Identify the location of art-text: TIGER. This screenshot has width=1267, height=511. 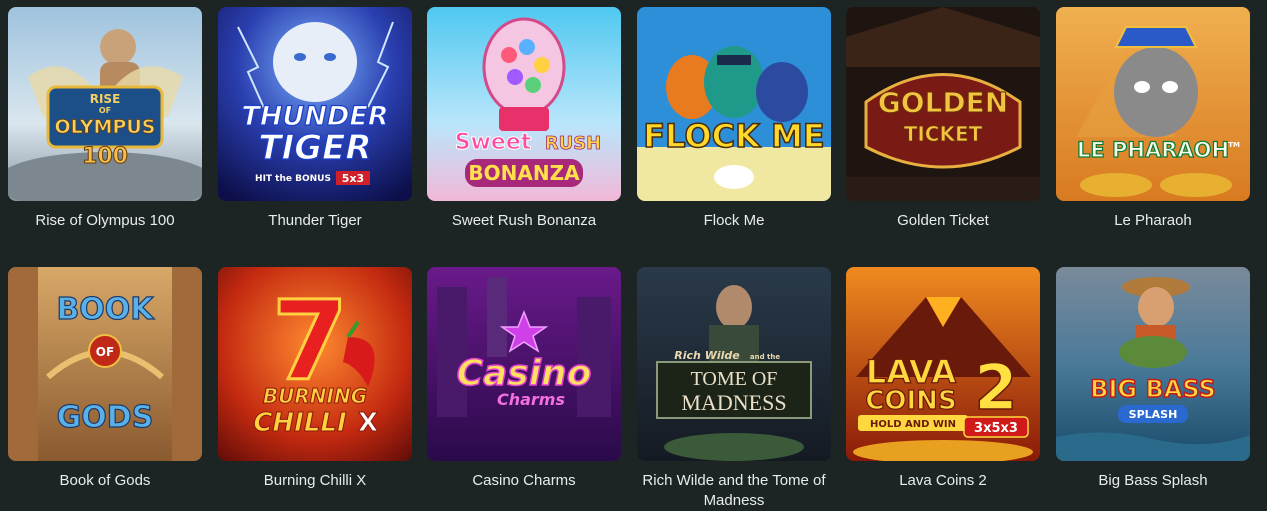
(314, 148).